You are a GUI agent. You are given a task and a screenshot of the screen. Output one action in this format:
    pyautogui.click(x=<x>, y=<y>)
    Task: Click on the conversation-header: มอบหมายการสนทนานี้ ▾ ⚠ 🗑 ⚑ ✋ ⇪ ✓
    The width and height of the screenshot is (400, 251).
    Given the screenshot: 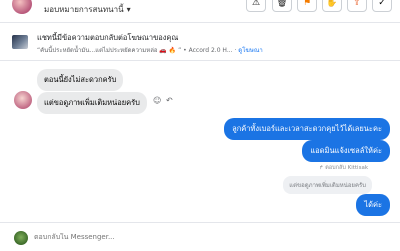 What is the action you would take?
    pyautogui.click(x=200, y=11)
    